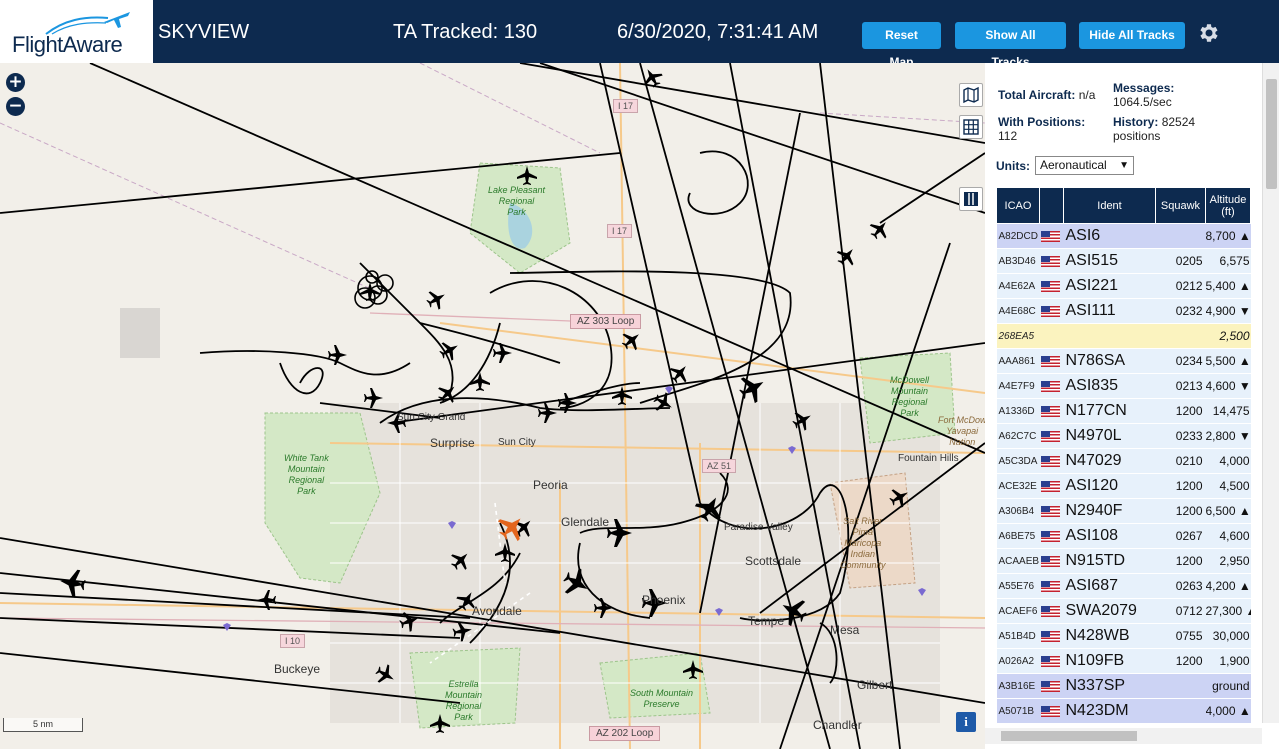 This screenshot has height=749, width=1279. Describe the element at coordinates (1228, 386) in the screenshot. I see `aircraft-altitude: 4,600 ▼` at that location.